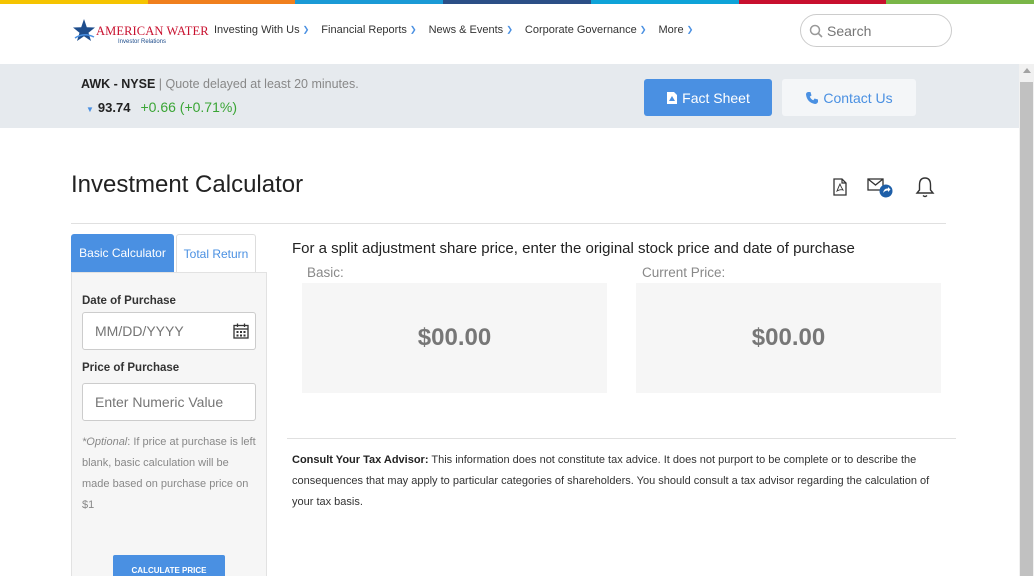 This screenshot has width=1034, height=576. What do you see at coordinates (118, 84) in the screenshot?
I see `stock-ticker: AWK - NYSE` at bounding box center [118, 84].